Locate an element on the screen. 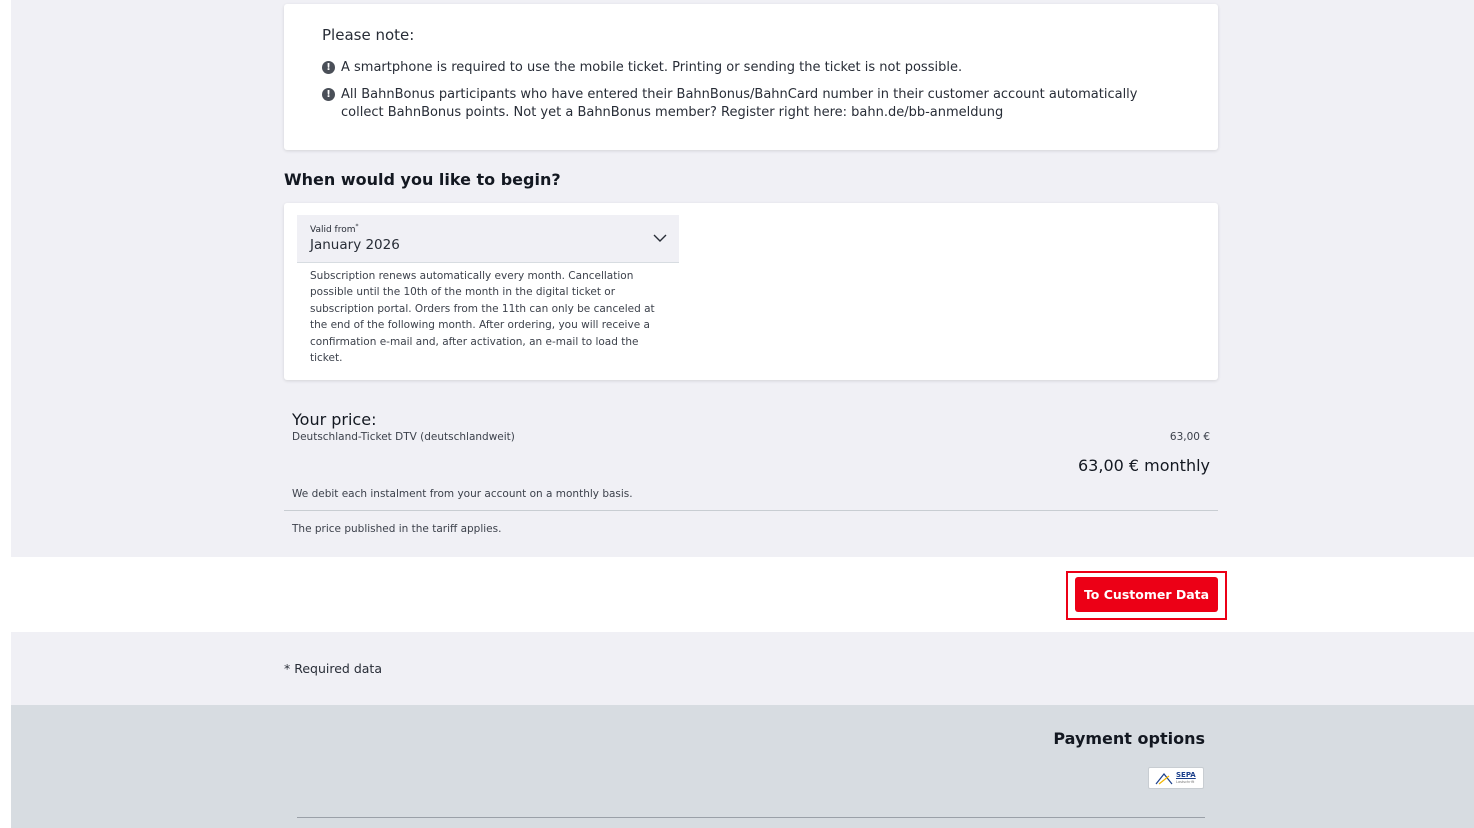  price-item-amount: 63,00 € is located at coordinates (1189, 437).